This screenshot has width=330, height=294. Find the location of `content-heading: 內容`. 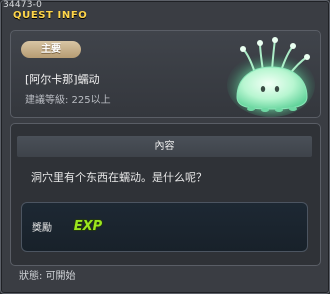

content-heading: 內容 is located at coordinates (164, 146).